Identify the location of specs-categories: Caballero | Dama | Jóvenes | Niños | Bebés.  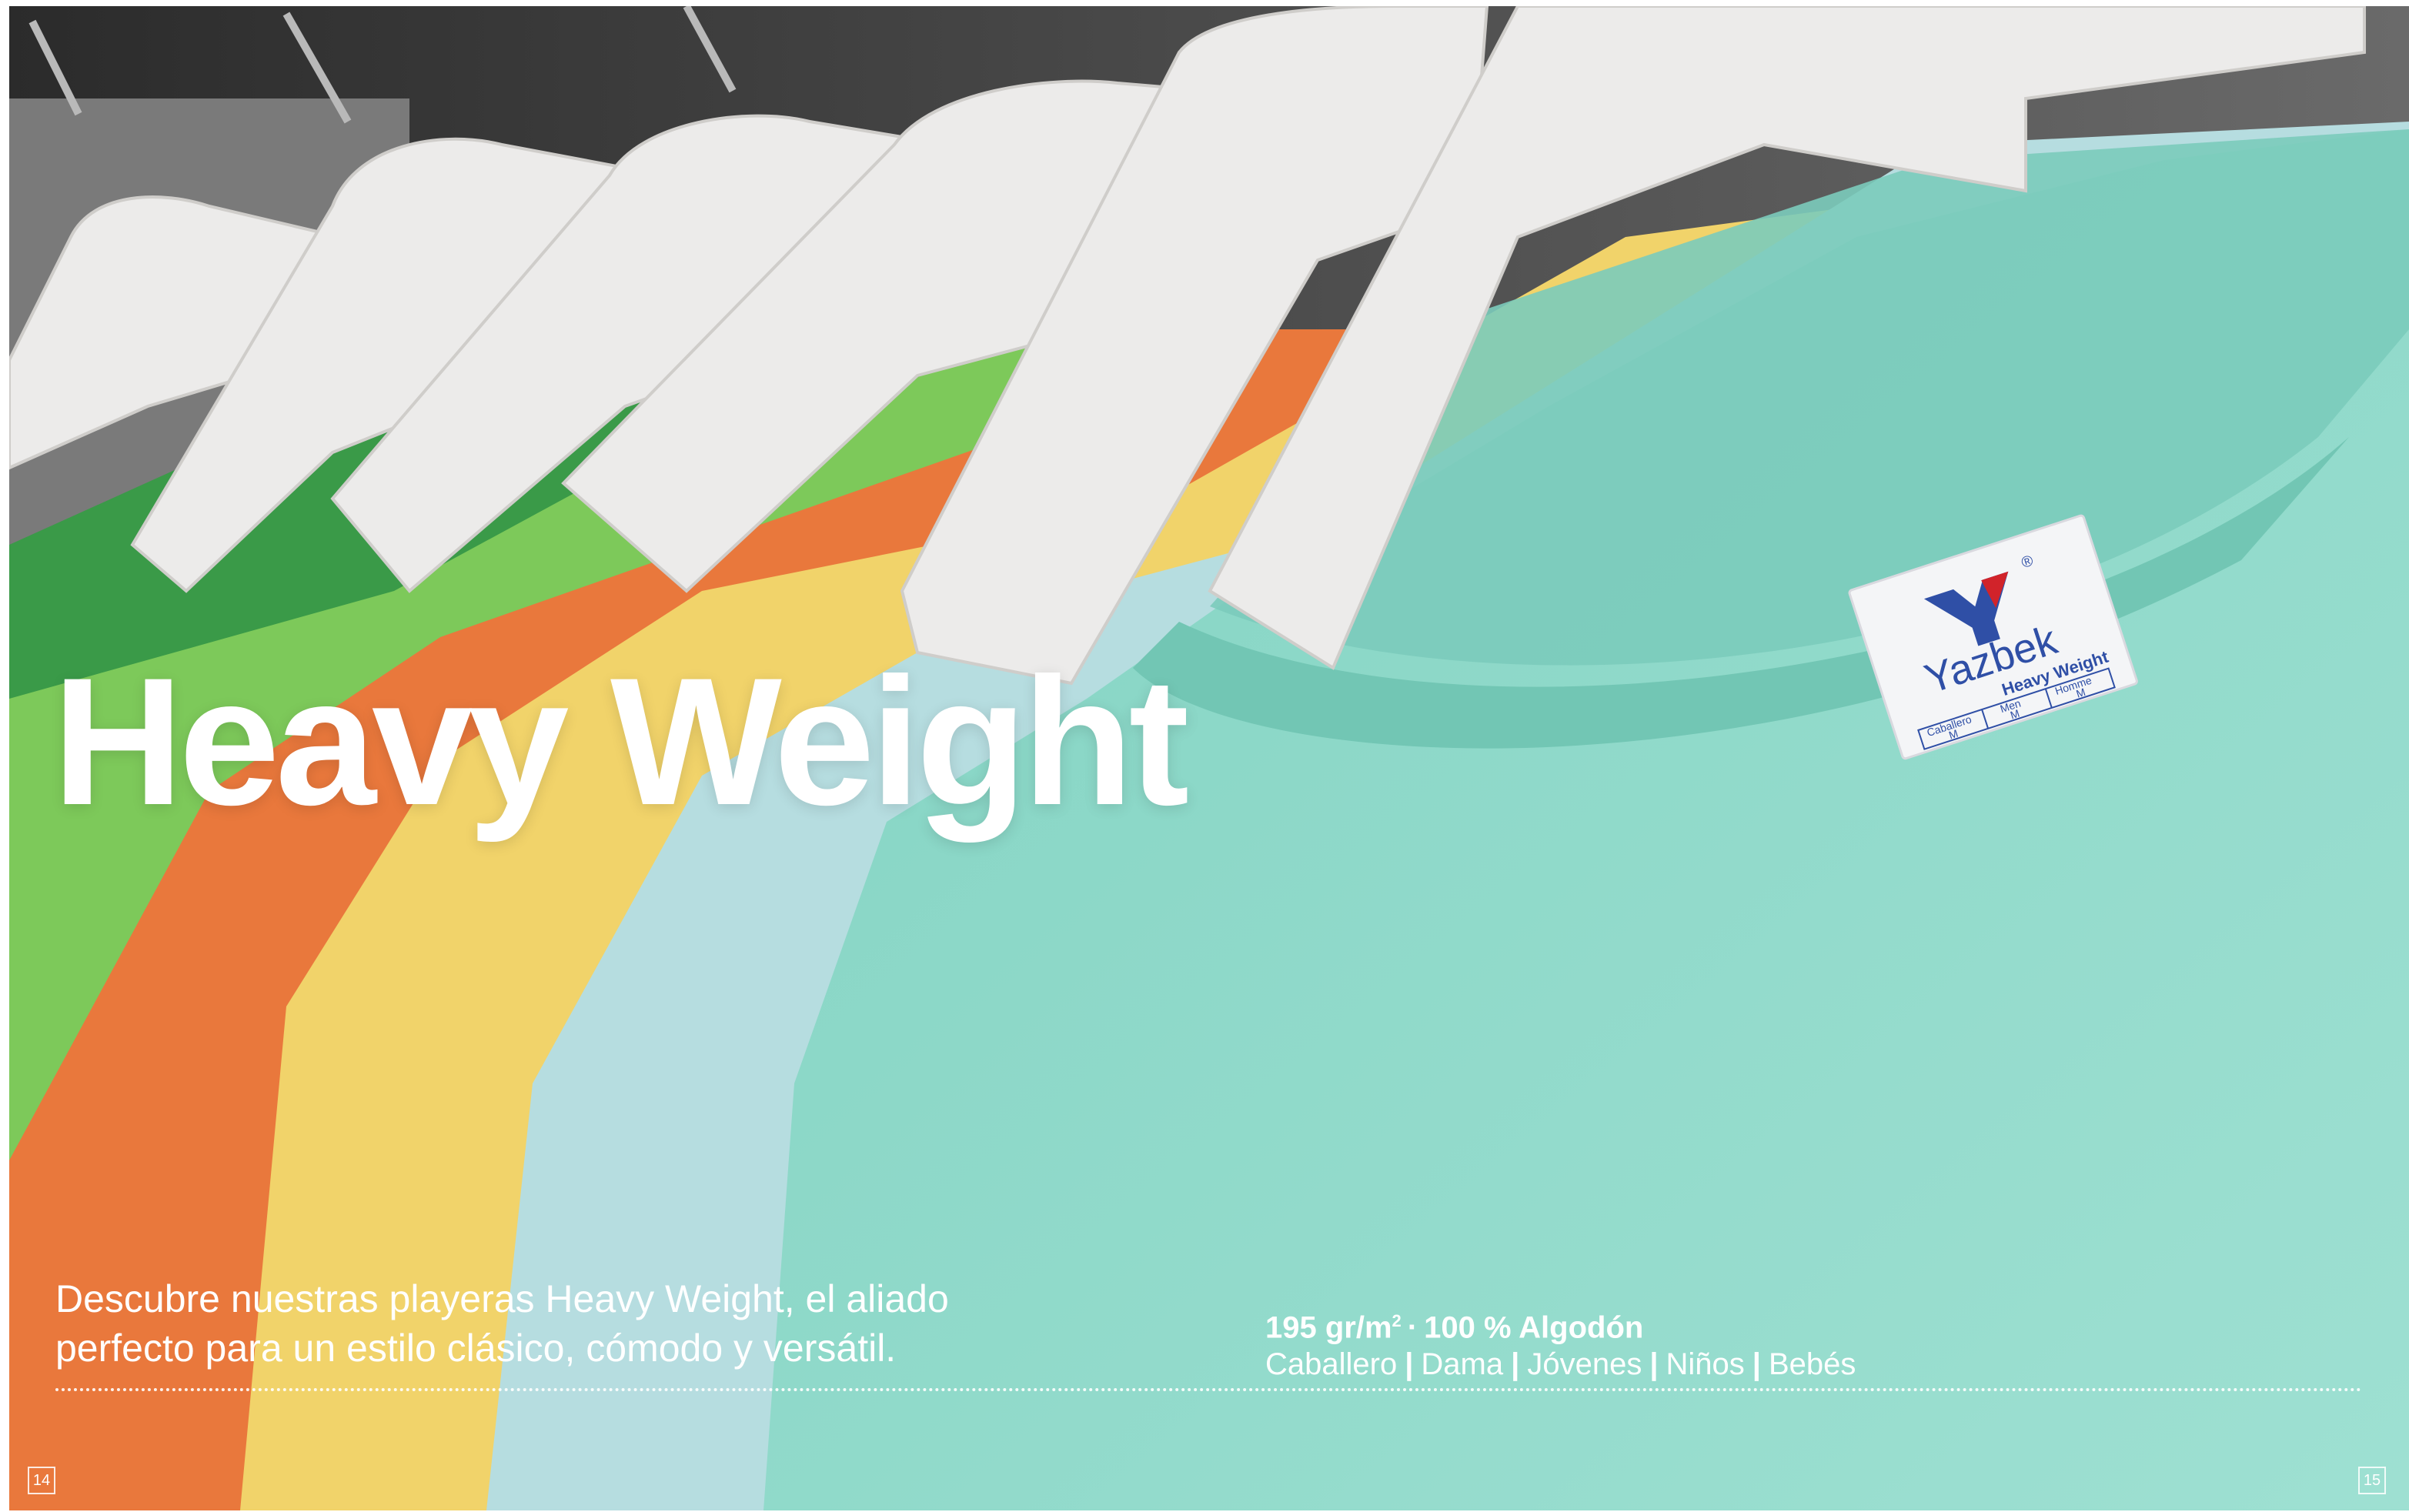
(1560, 1364).